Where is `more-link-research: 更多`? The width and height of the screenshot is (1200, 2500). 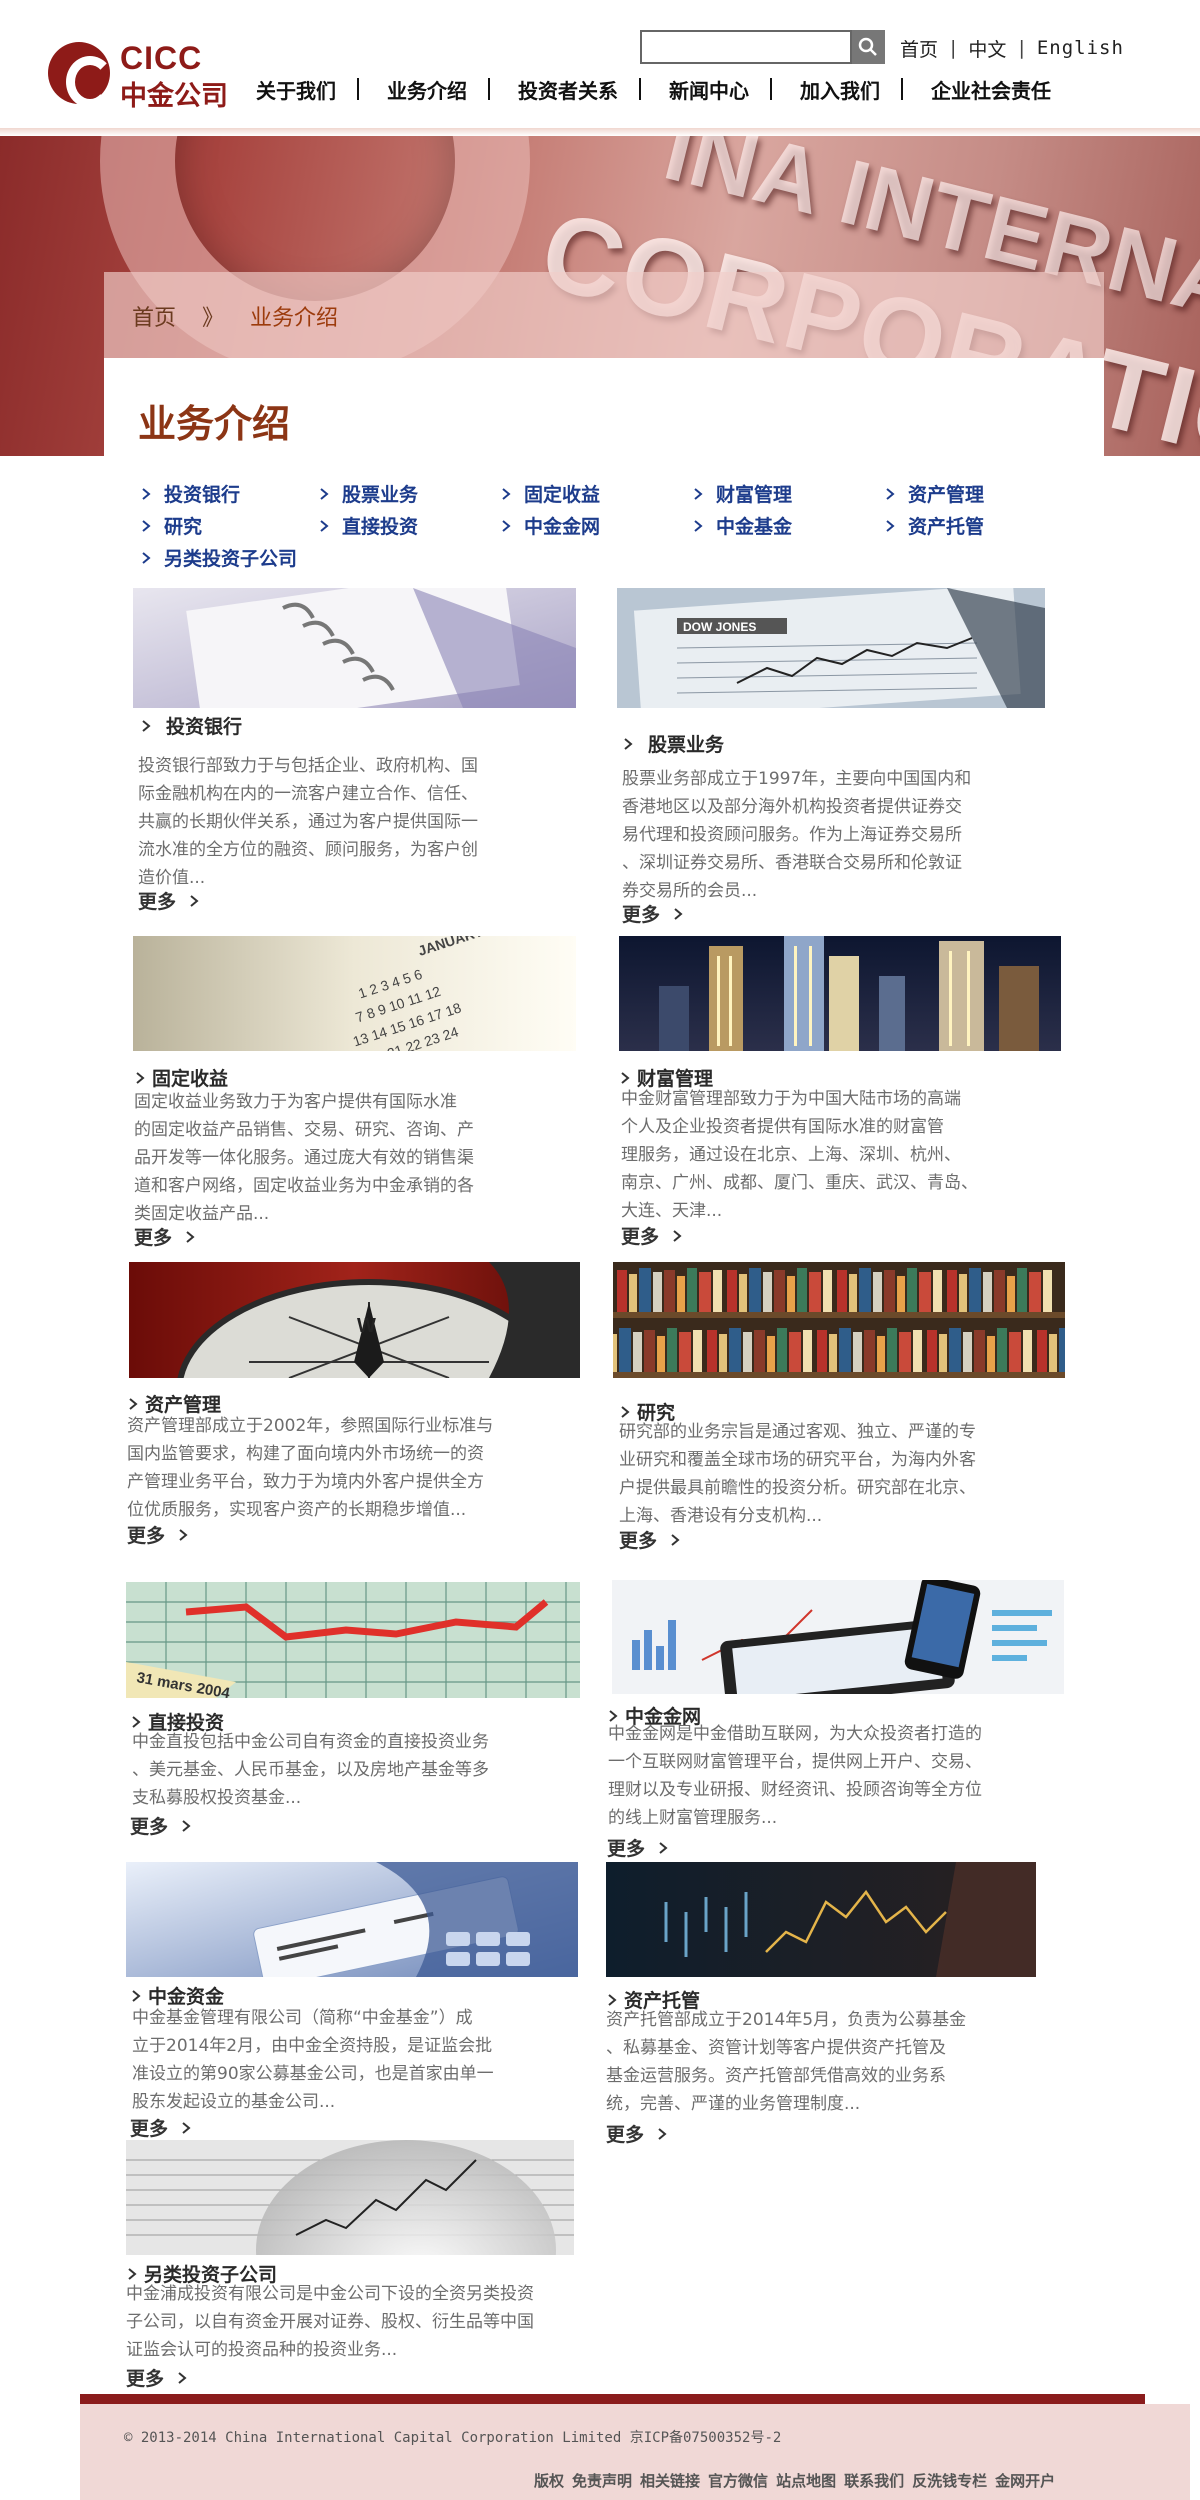
more-link-research: 更多 is located at coordinates (650, 1539).